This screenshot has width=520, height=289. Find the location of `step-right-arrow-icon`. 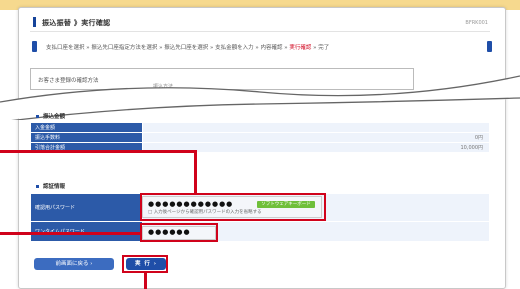

step-right-arrow-icon is located at coordinates (489, 46).